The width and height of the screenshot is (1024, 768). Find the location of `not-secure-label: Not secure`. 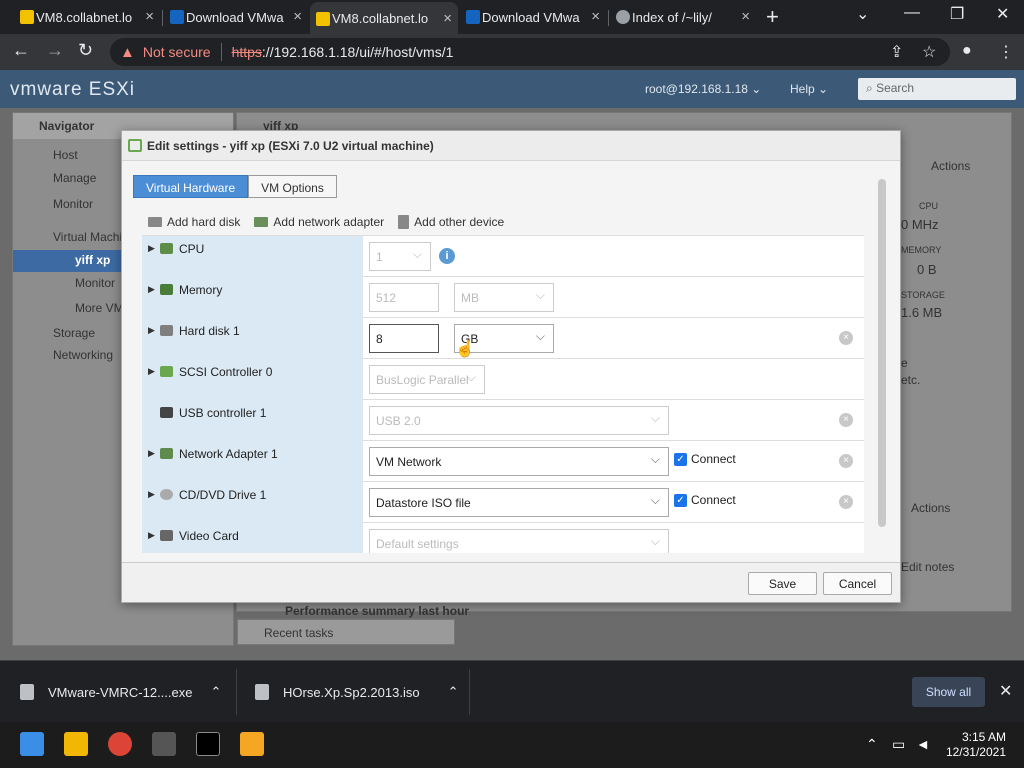

not-secure-label: Not secure is located at coordinates (177, 52).